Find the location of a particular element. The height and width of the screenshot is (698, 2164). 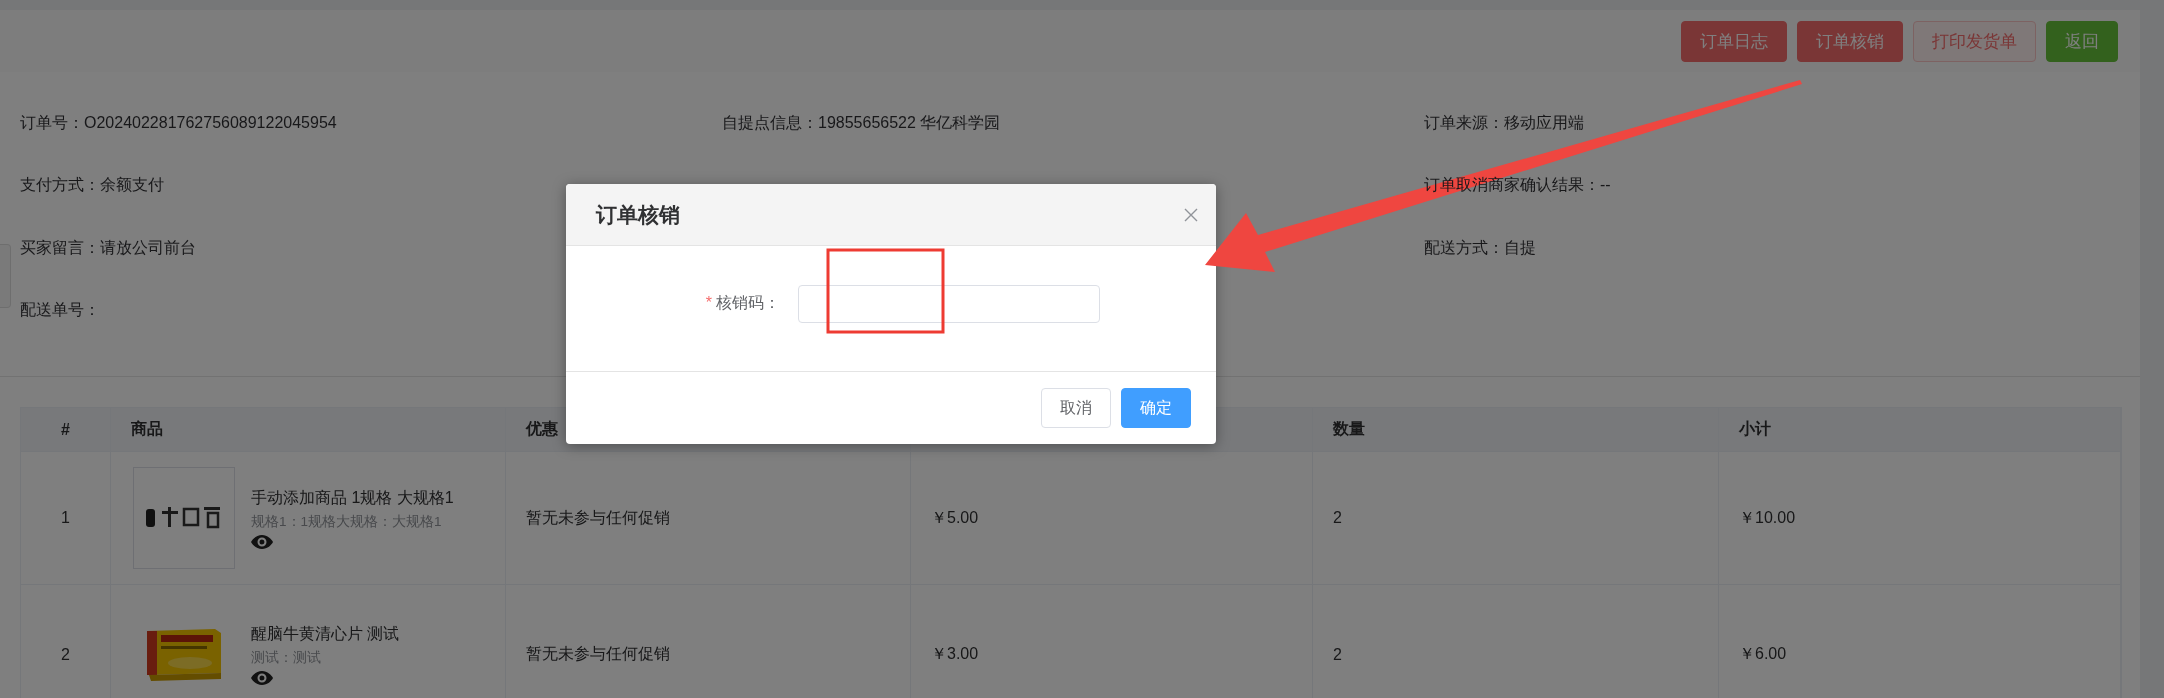

column-header: 小计 is located at coordinates (1920, 430).